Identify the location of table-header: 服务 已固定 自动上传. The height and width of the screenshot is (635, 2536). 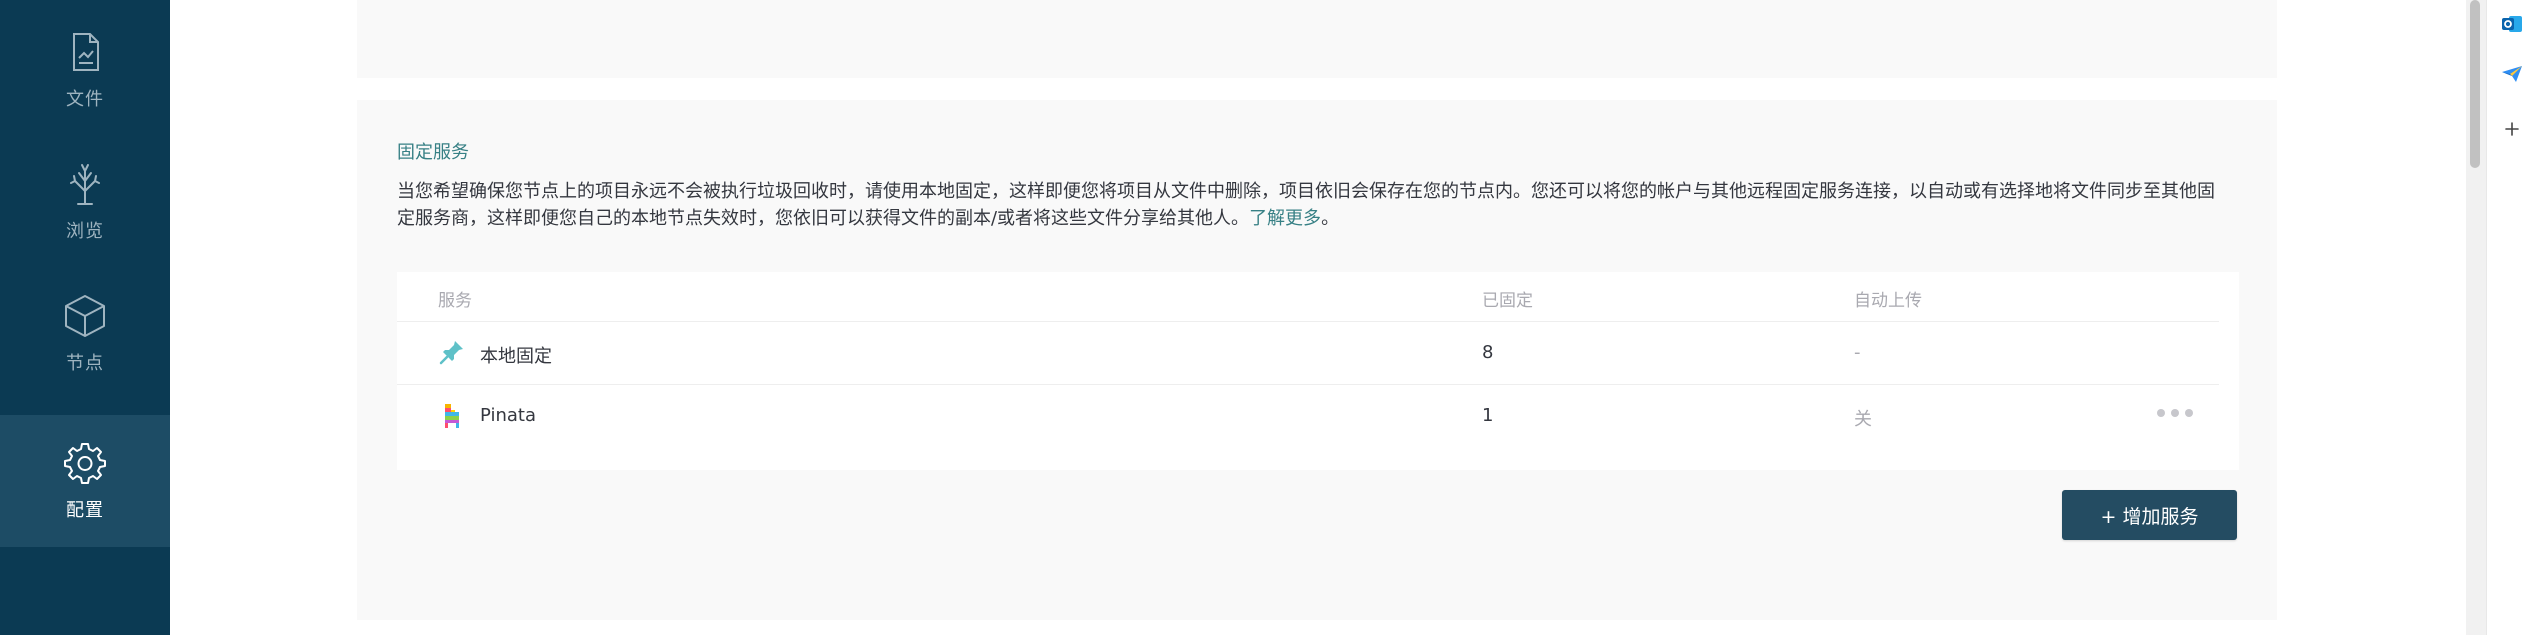
(1308, 297).